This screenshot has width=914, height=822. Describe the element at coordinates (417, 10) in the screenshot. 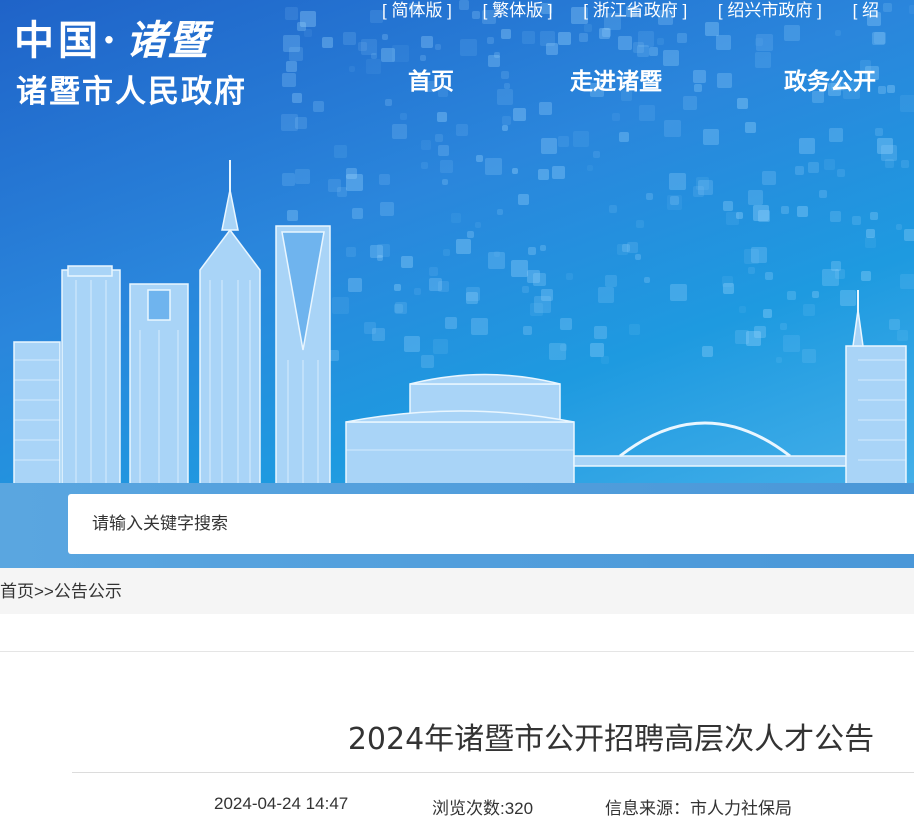

I see `top-link-simplified: [ 简体版 ]` at that location.